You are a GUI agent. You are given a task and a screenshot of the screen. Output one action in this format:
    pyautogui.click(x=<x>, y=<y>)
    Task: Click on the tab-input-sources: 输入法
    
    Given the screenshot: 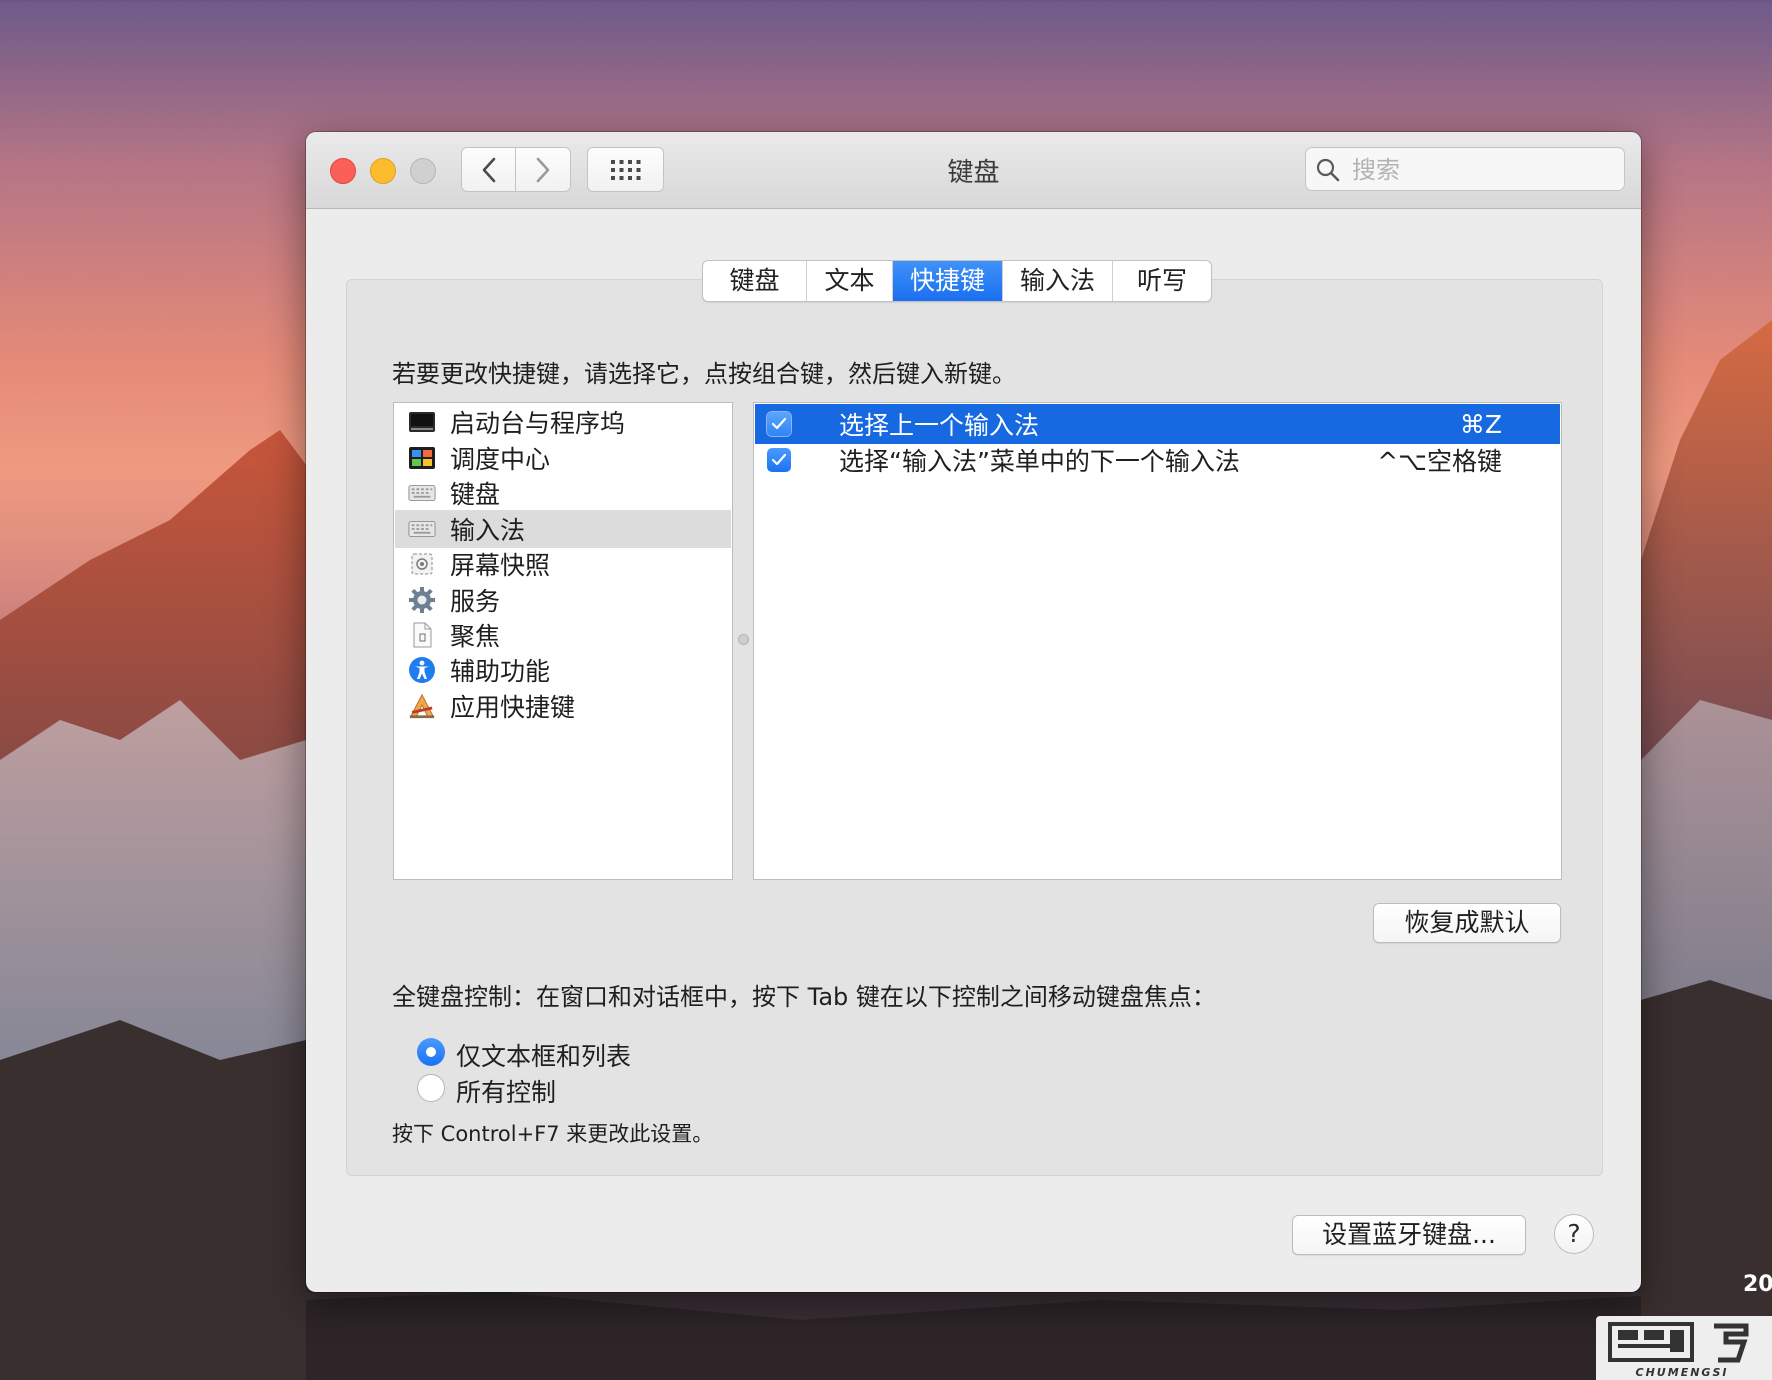 What is the action you would take?
    pyautogui.click(x=1058, y=281)
    